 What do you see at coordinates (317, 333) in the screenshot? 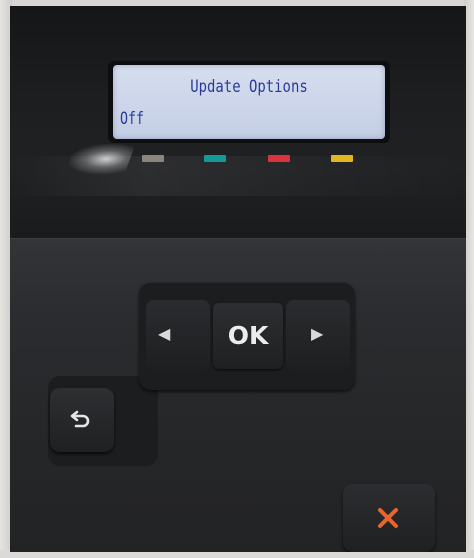
I see `right-arrow-icon: ▶` at bounding box center [317, 333].